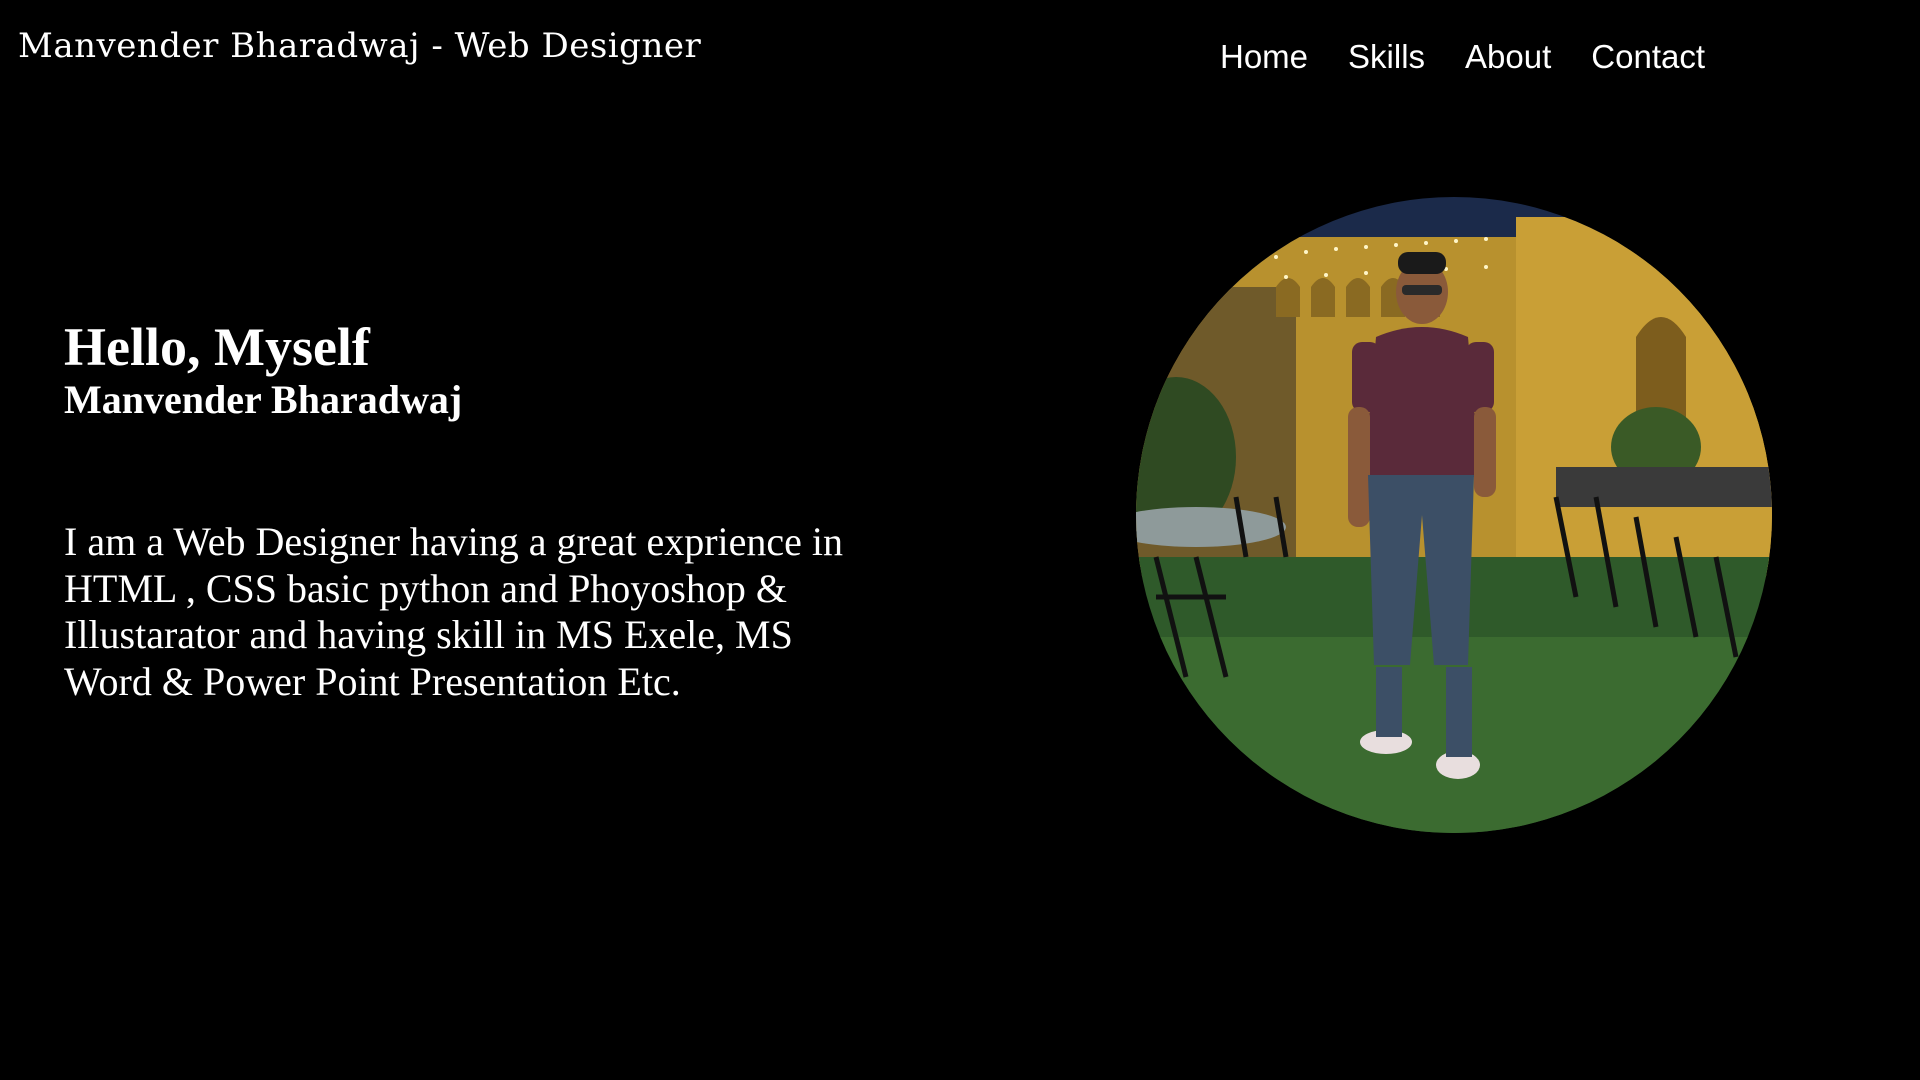  I want to click on nav-home-link: Home, so click(1264, 57).